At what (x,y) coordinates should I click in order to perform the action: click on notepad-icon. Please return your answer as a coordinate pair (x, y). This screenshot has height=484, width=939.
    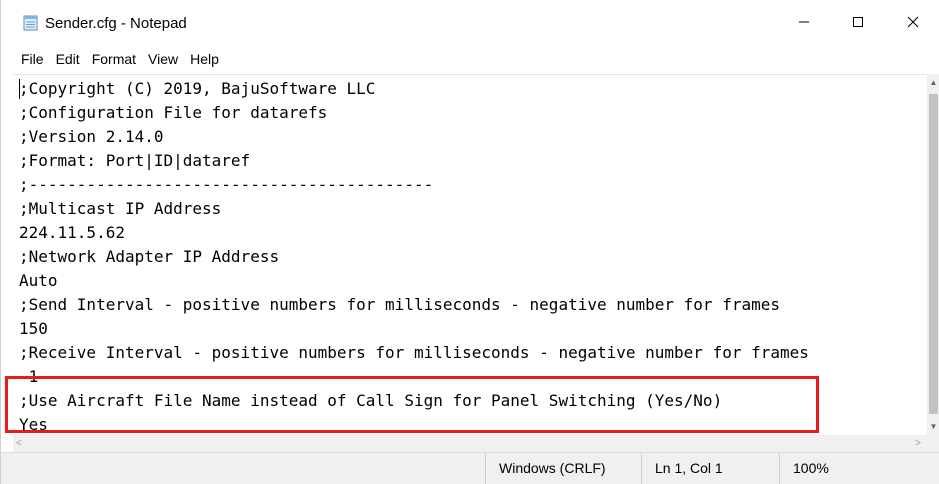
    Looking at the image, I should click on (30, 23).